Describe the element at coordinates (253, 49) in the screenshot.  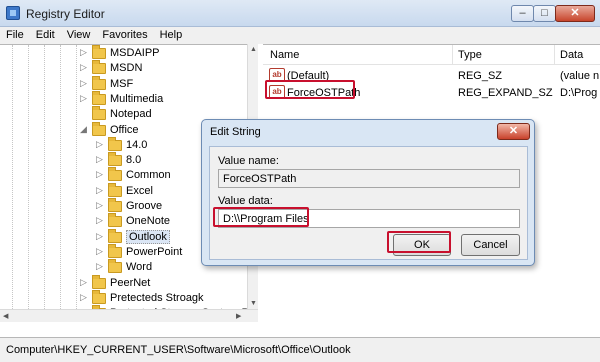
I see `scroll-up-arrow-icon: ▲` at that location.